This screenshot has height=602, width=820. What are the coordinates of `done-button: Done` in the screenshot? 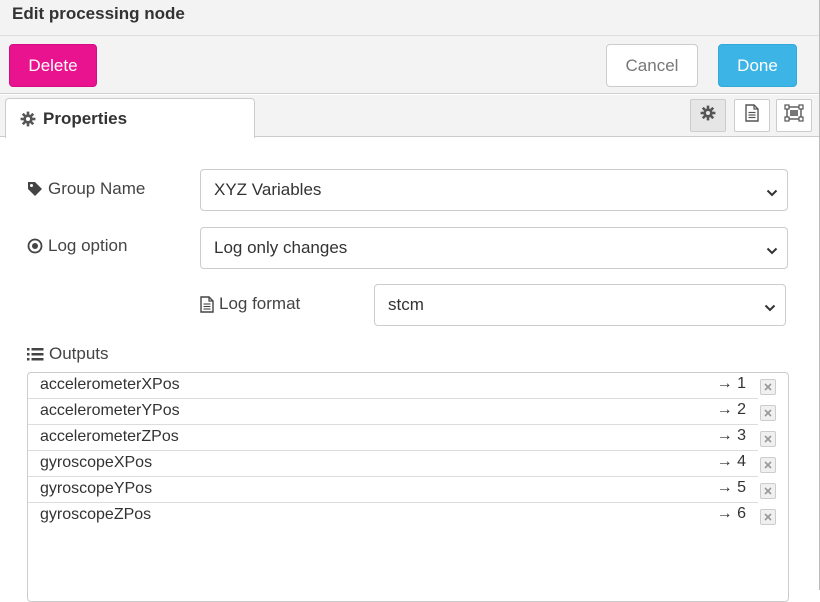 It's located at (757, 65).